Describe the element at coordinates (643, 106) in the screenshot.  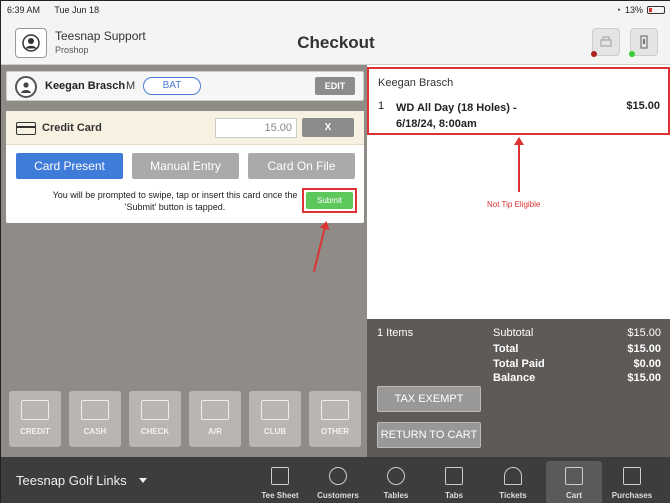
I see `order-price: $15.00` at that location.